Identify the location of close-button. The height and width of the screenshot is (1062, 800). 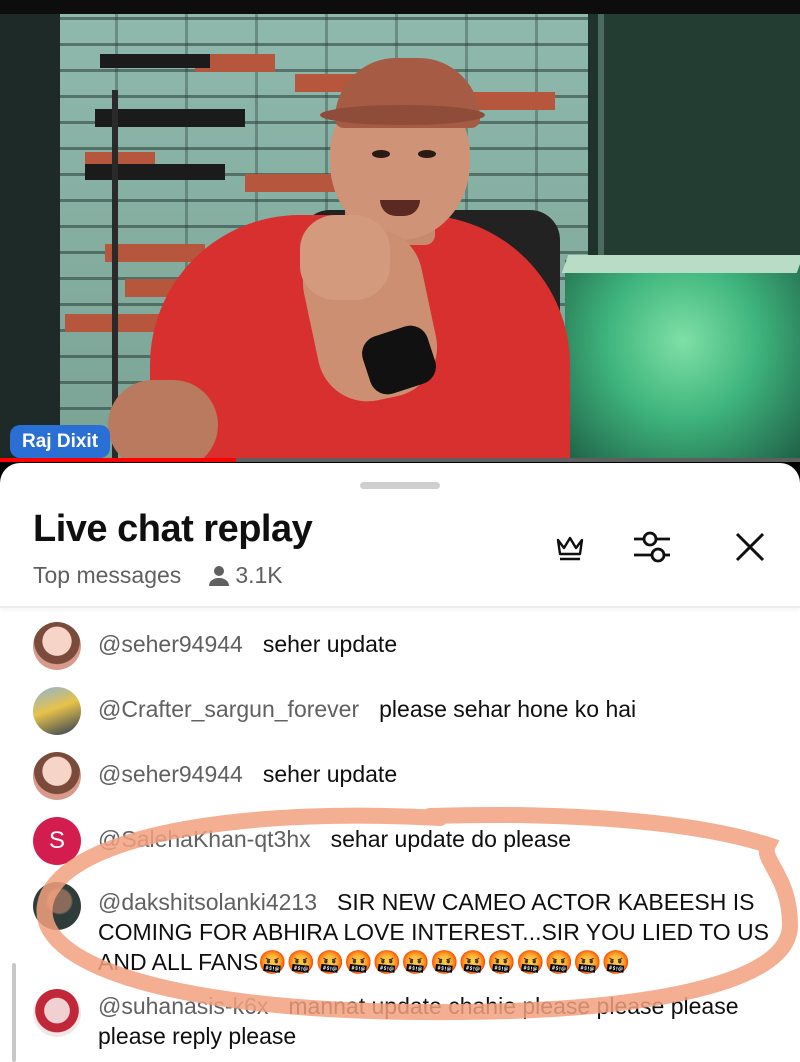
(750, 547).